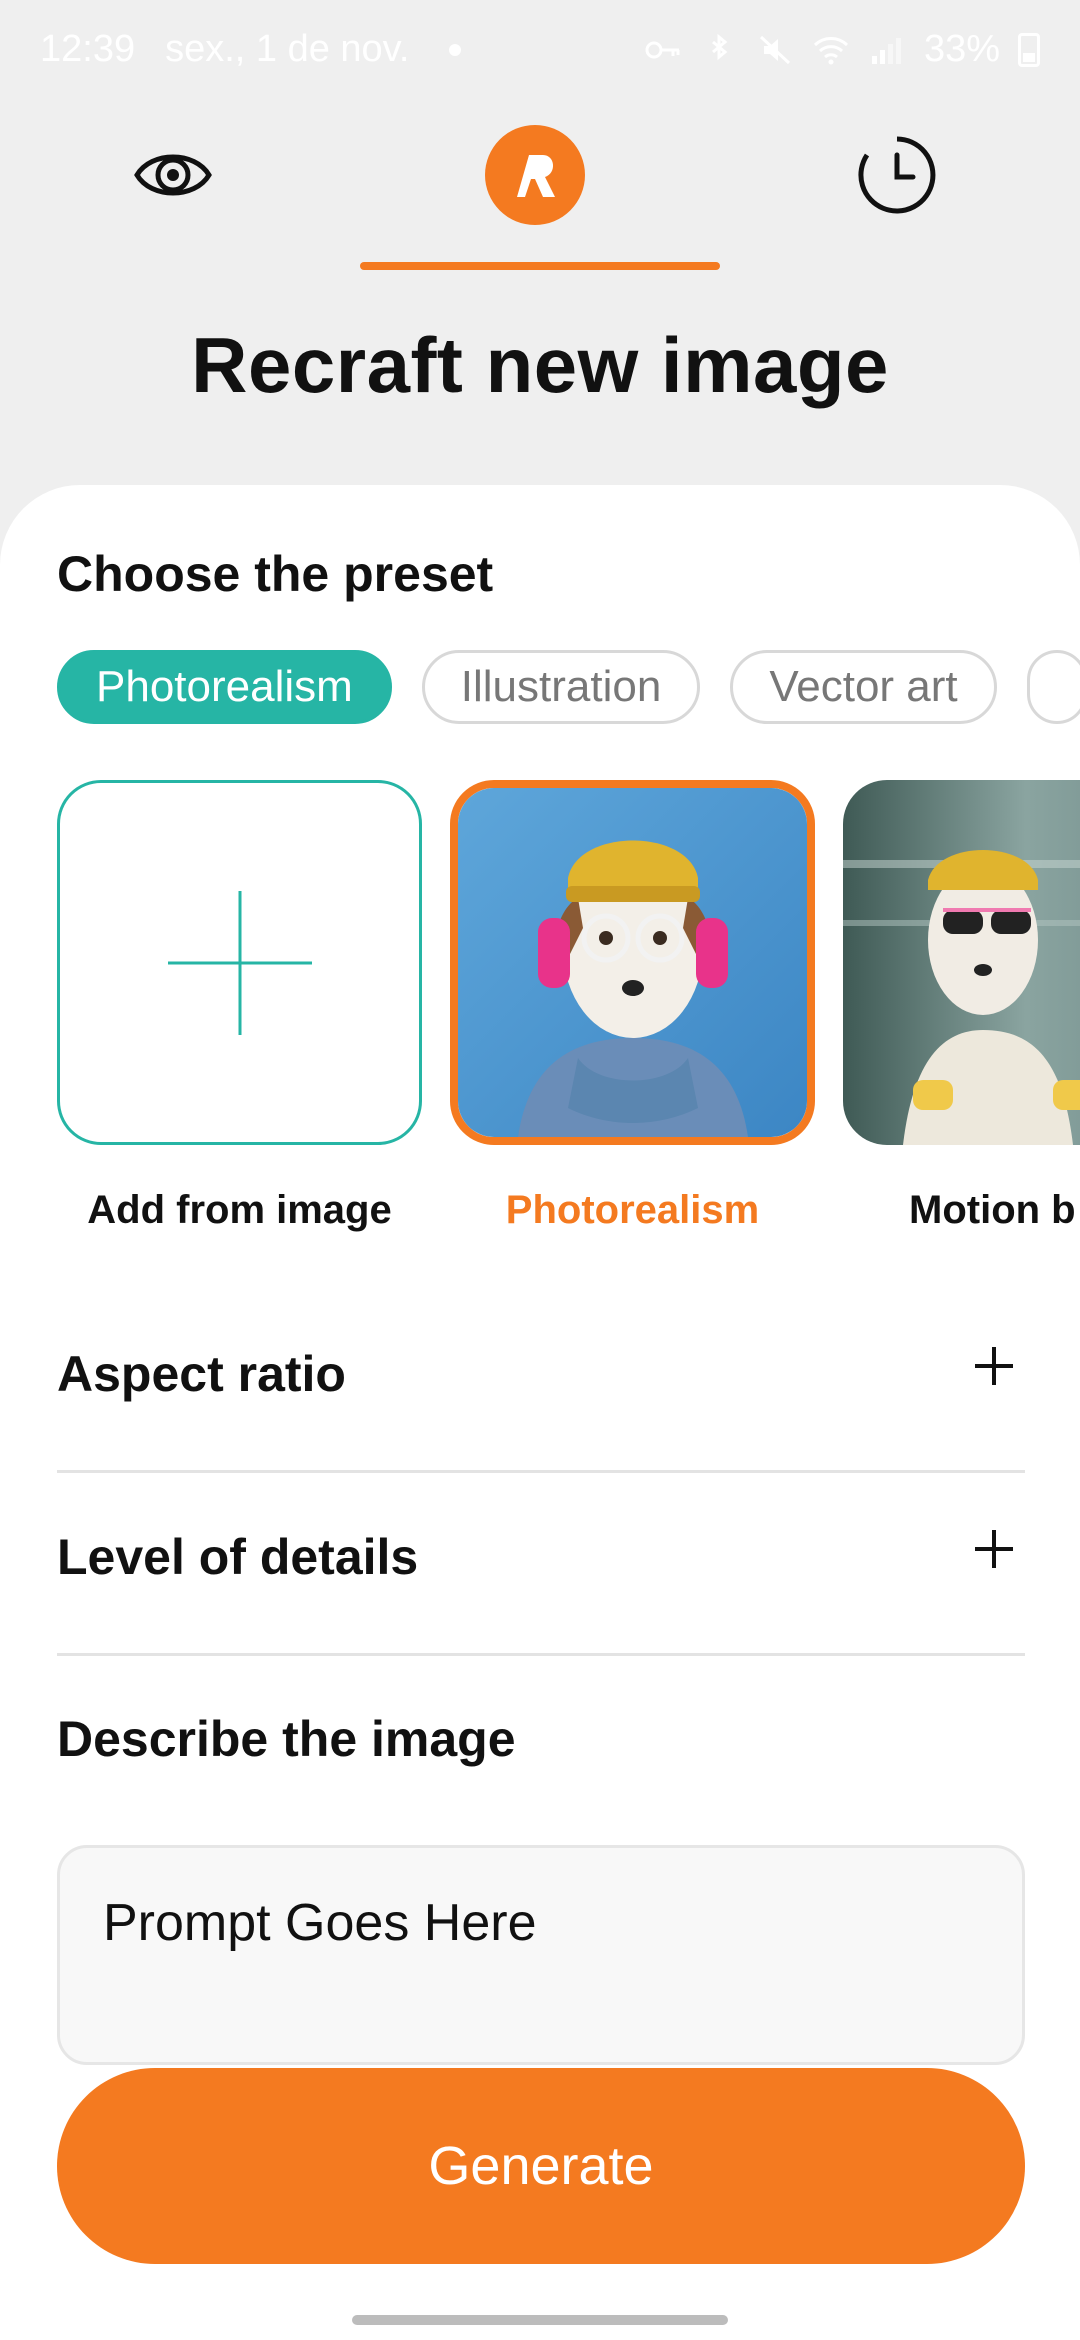 This screenshot has height=2340, width=1080. Describe the element at coordinates (540, 365) in the screenshot. I see `page-title: Recraft new image` at that location.